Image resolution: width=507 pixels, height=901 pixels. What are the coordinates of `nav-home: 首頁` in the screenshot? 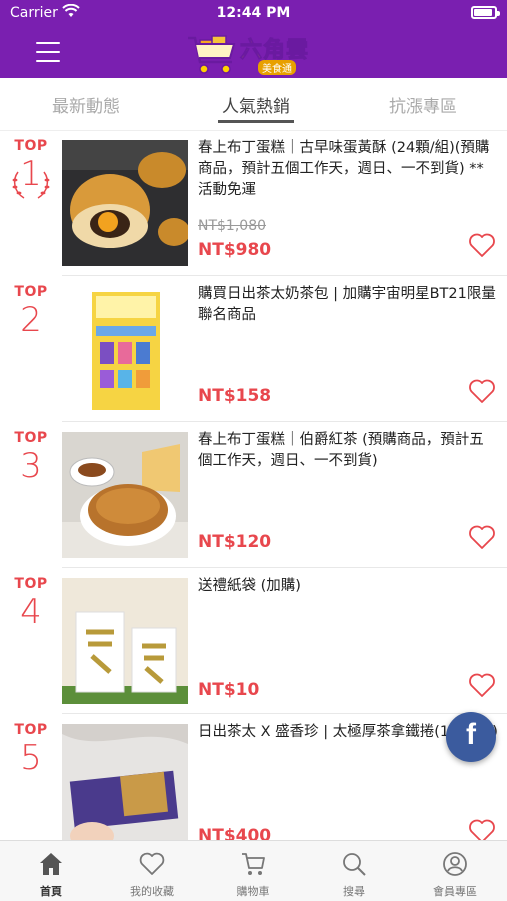 It's located at (51, 871).